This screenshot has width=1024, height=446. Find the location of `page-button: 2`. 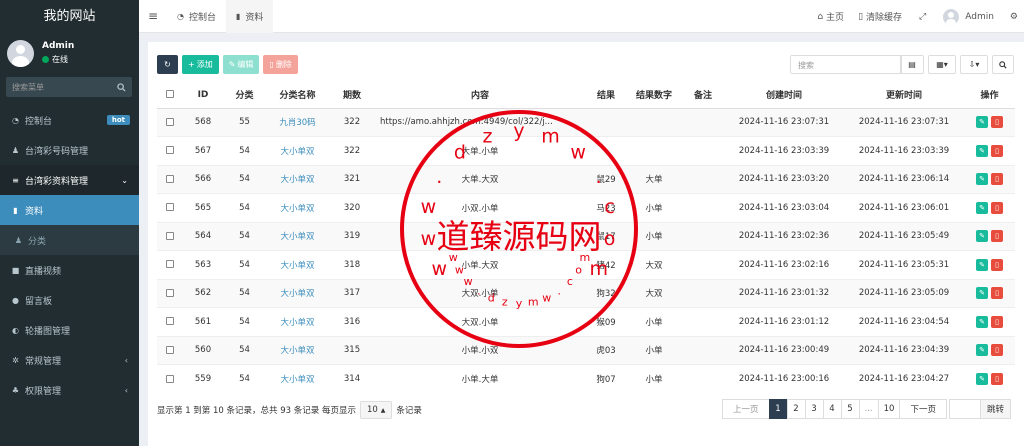

page-button: 2 is located at coordinates (796, 409).